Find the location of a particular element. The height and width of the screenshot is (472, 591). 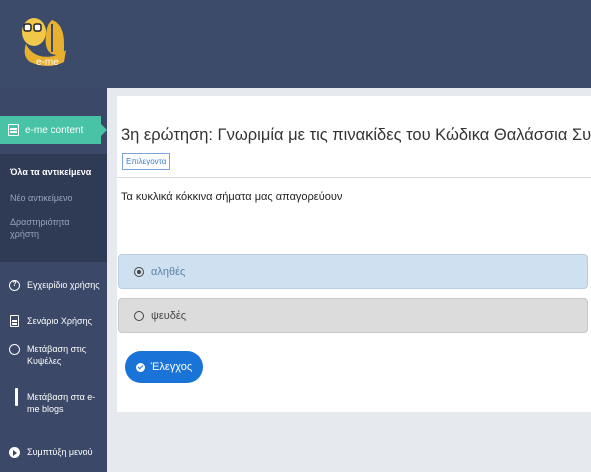

option-false: ψευδές is located at coordinates (353, 315).